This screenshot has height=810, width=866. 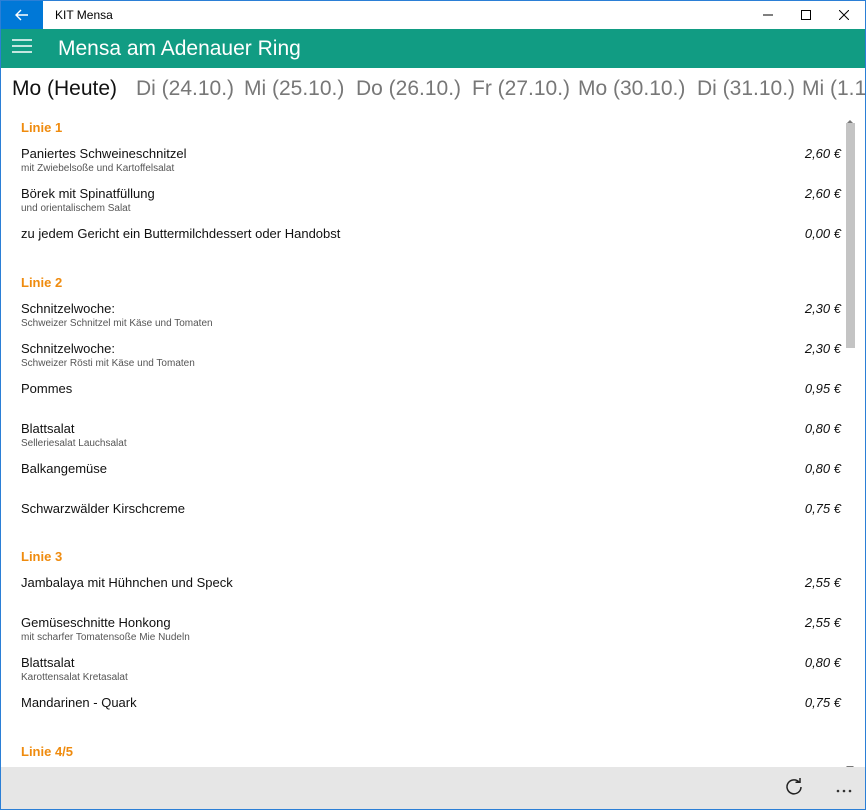 I want to click on close-icon, so click(x=844, y=15).